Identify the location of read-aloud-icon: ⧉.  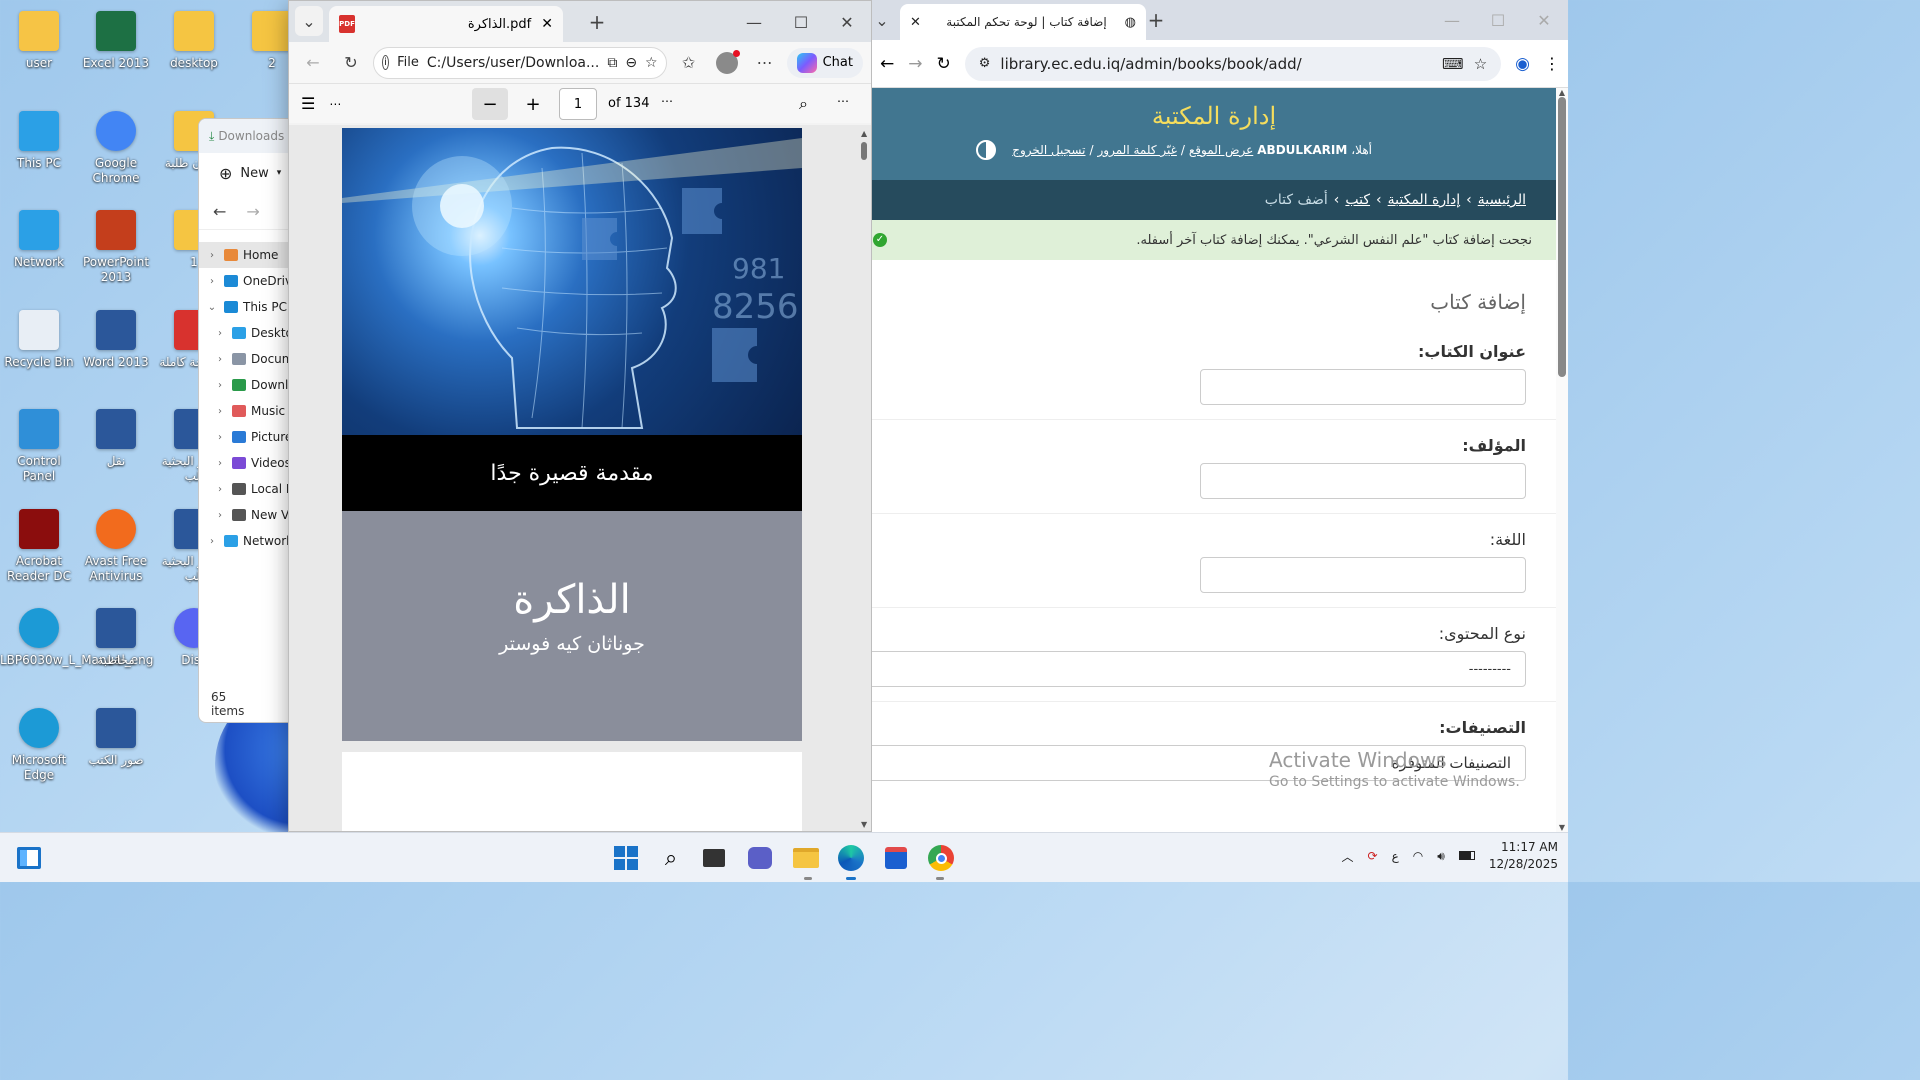
(612, 63).